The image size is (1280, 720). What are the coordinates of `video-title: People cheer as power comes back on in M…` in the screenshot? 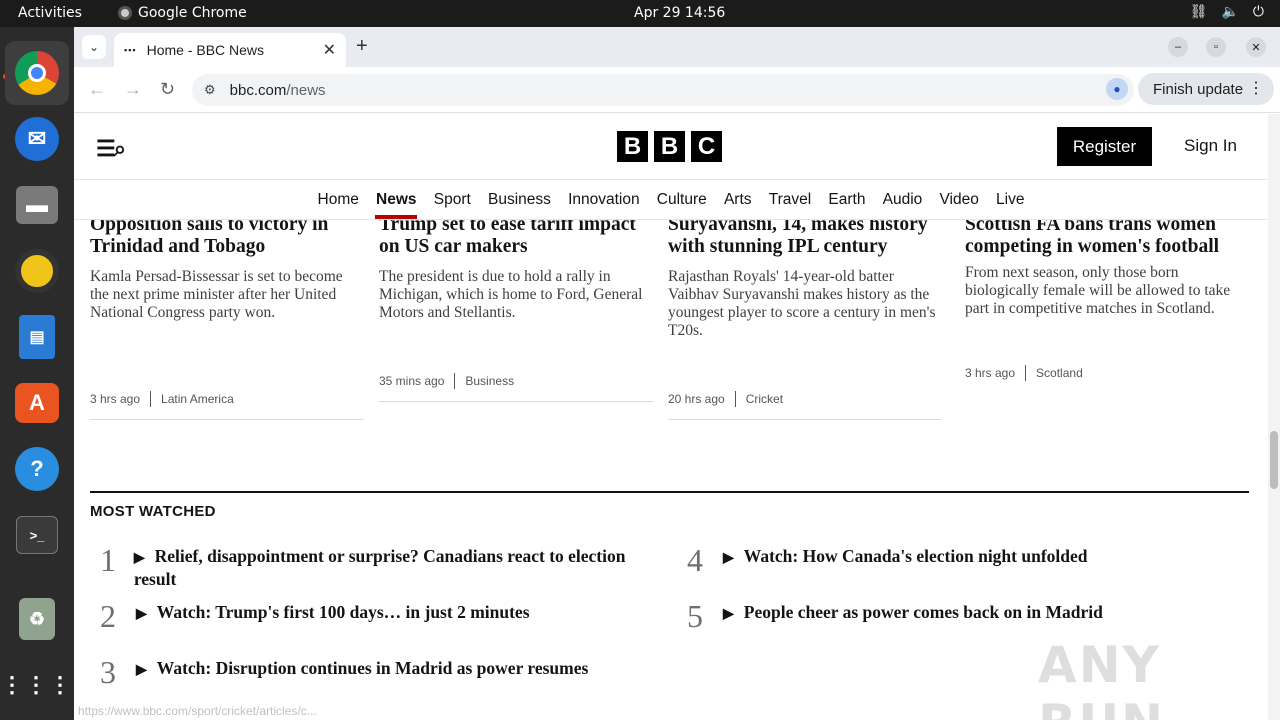 It's located at (923, 612).